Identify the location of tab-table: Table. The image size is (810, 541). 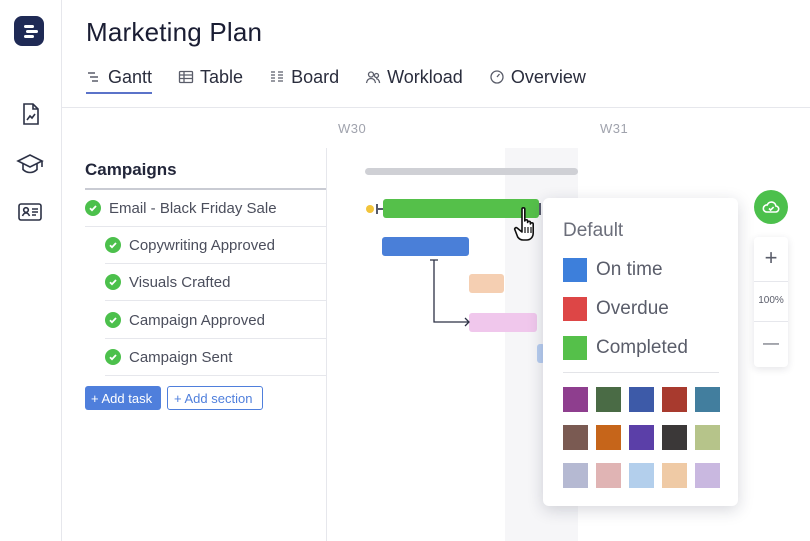
(210, 77).